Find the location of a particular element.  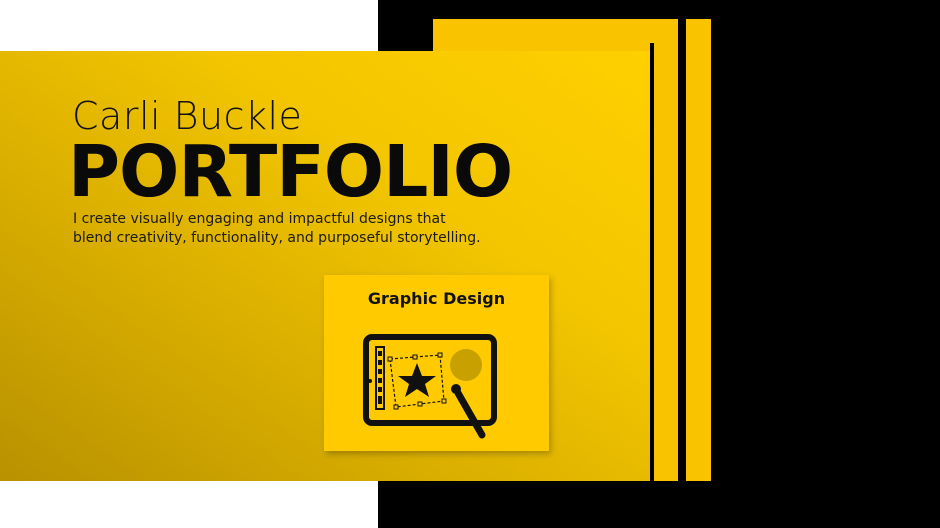

page-title: PORTFOLIO is located at coordinates (290, 171).